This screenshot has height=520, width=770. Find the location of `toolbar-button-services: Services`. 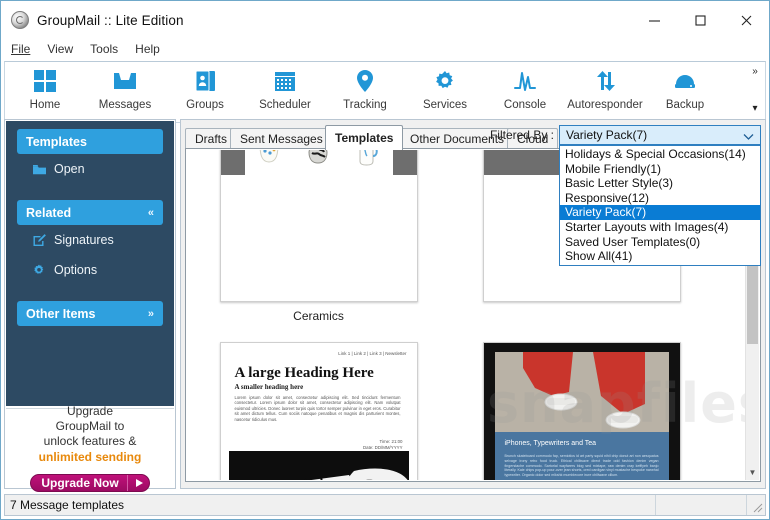

toolbar-button-services: Services is located at coordinates (445, 91).